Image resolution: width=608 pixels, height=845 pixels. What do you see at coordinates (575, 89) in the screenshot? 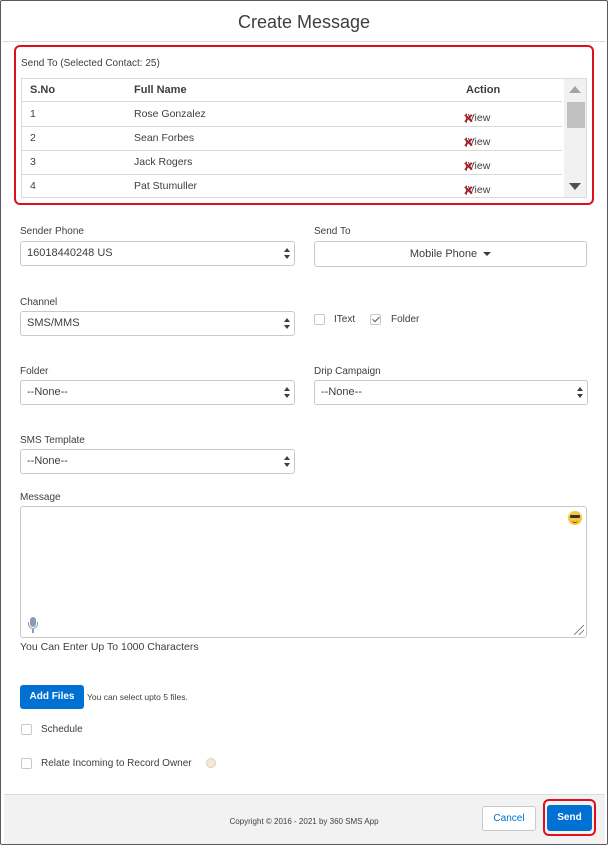
I see `scroll-up-arrow-icon` at bounding box center [575, 89].